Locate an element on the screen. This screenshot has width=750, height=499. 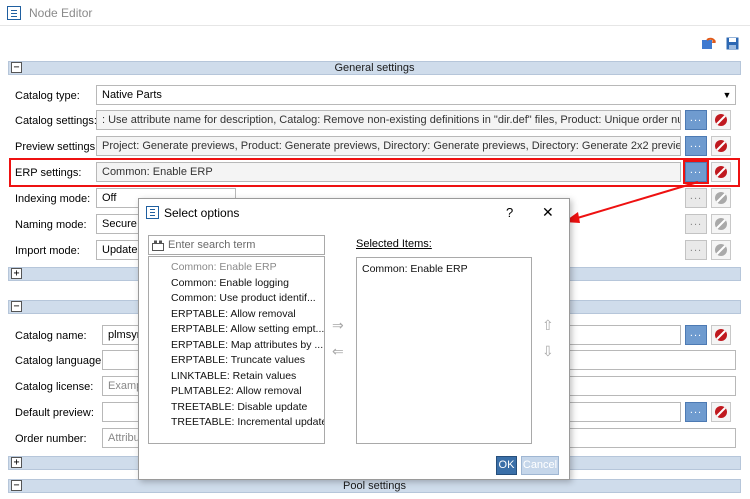
naming-mode-delete-icon is located at coordinates (721, 224).